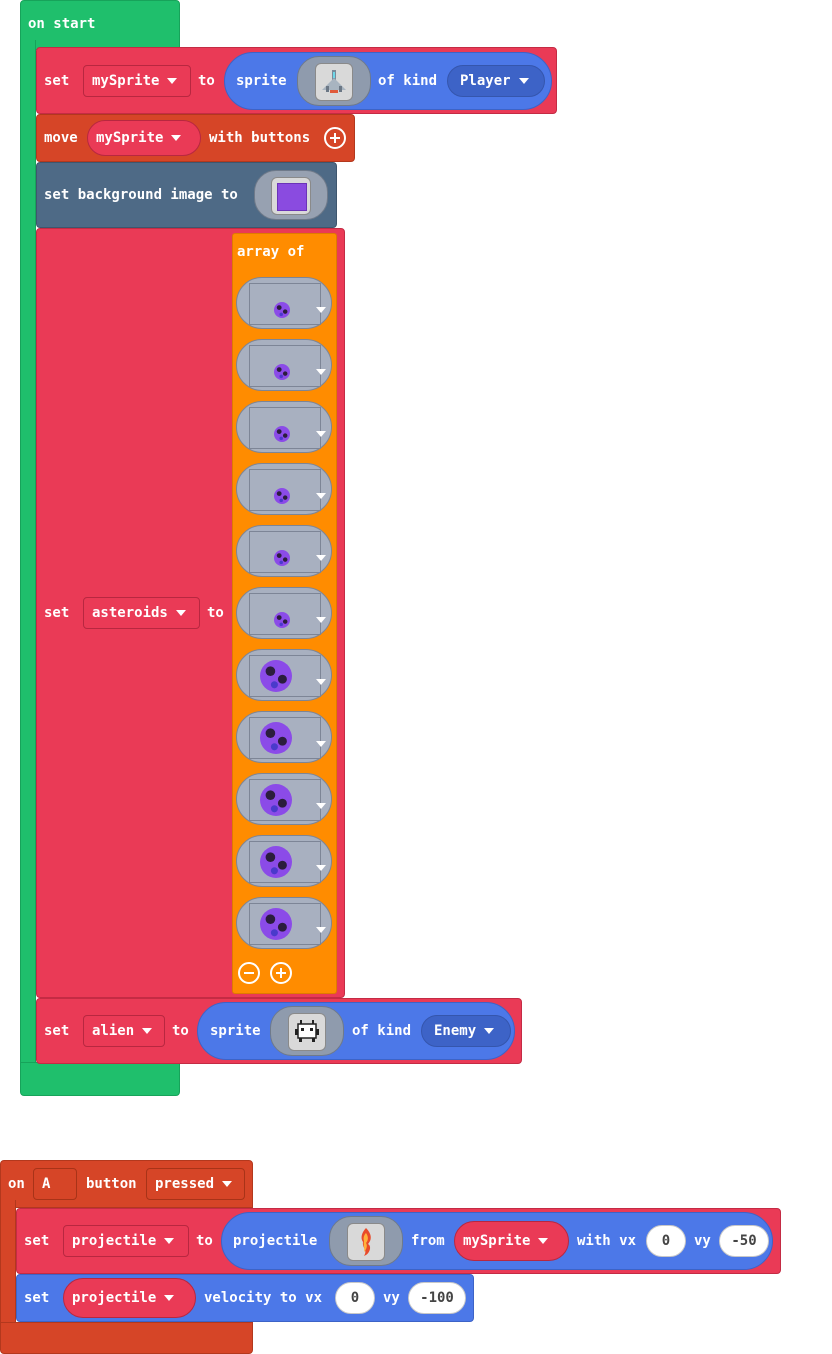  What do you see at coordinates (137, 81) in the screenshot?
I see `variable-dropdown-mysprite: mySprite` at bounding box center [137, 81].